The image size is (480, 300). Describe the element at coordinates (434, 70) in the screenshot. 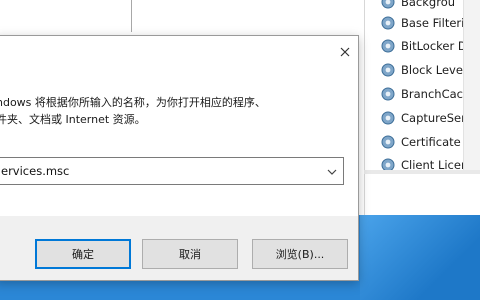

I see `service-name: Block Level` at that location.